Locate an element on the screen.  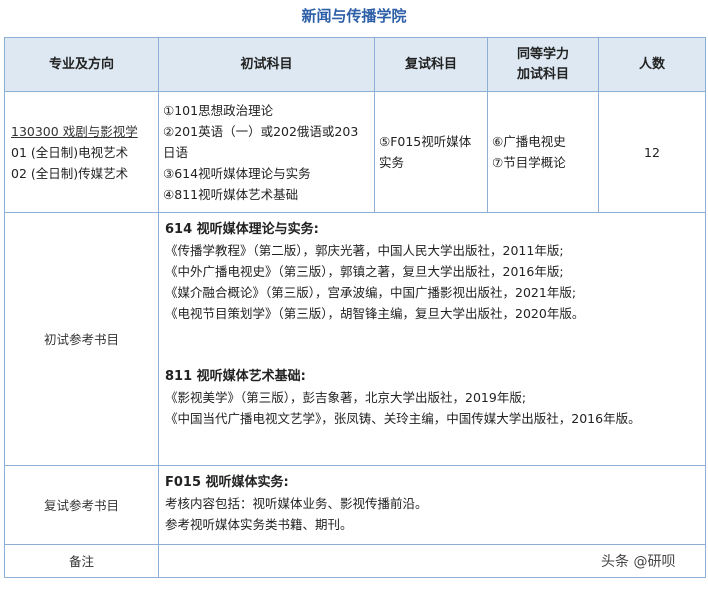
major-code-link: 130300 戏剧与影视学 is located at coordinates (84, 131).